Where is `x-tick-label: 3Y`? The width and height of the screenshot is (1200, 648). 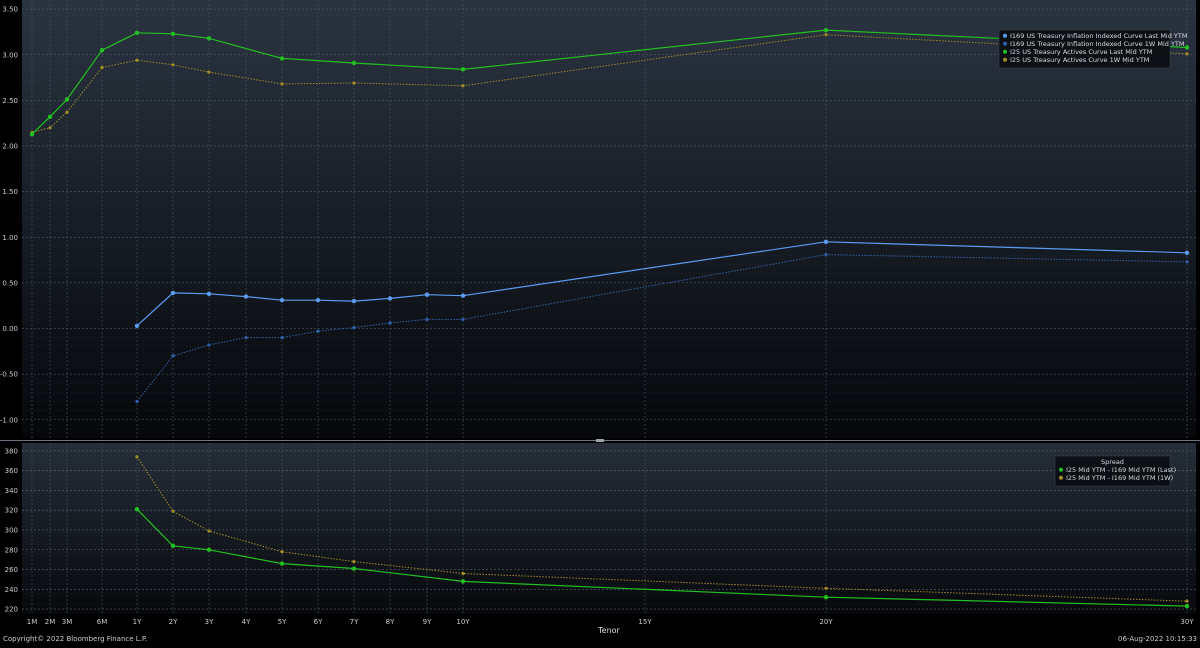 x-tick-label: 3Y is located at coordinates (209, 622).